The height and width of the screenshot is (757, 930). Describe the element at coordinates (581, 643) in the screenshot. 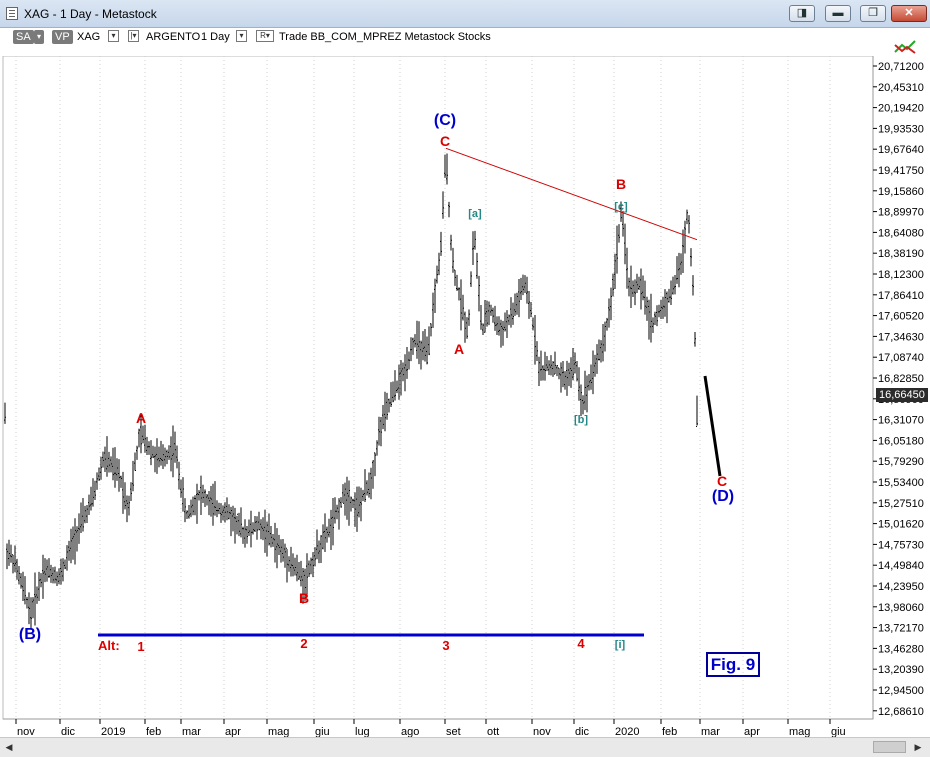

I see `alt-count-label: 4` at that location.